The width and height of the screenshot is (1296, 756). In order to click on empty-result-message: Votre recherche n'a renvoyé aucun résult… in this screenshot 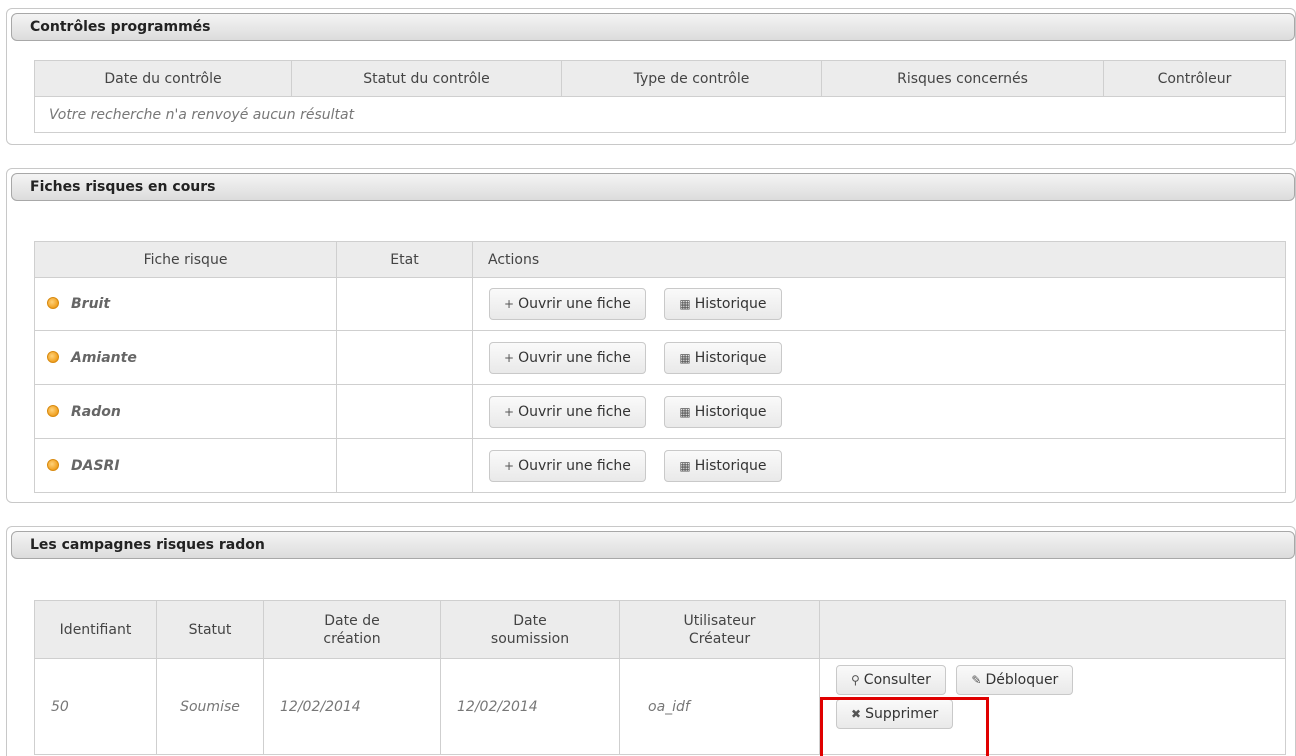, I will do `click(660, 114)`.